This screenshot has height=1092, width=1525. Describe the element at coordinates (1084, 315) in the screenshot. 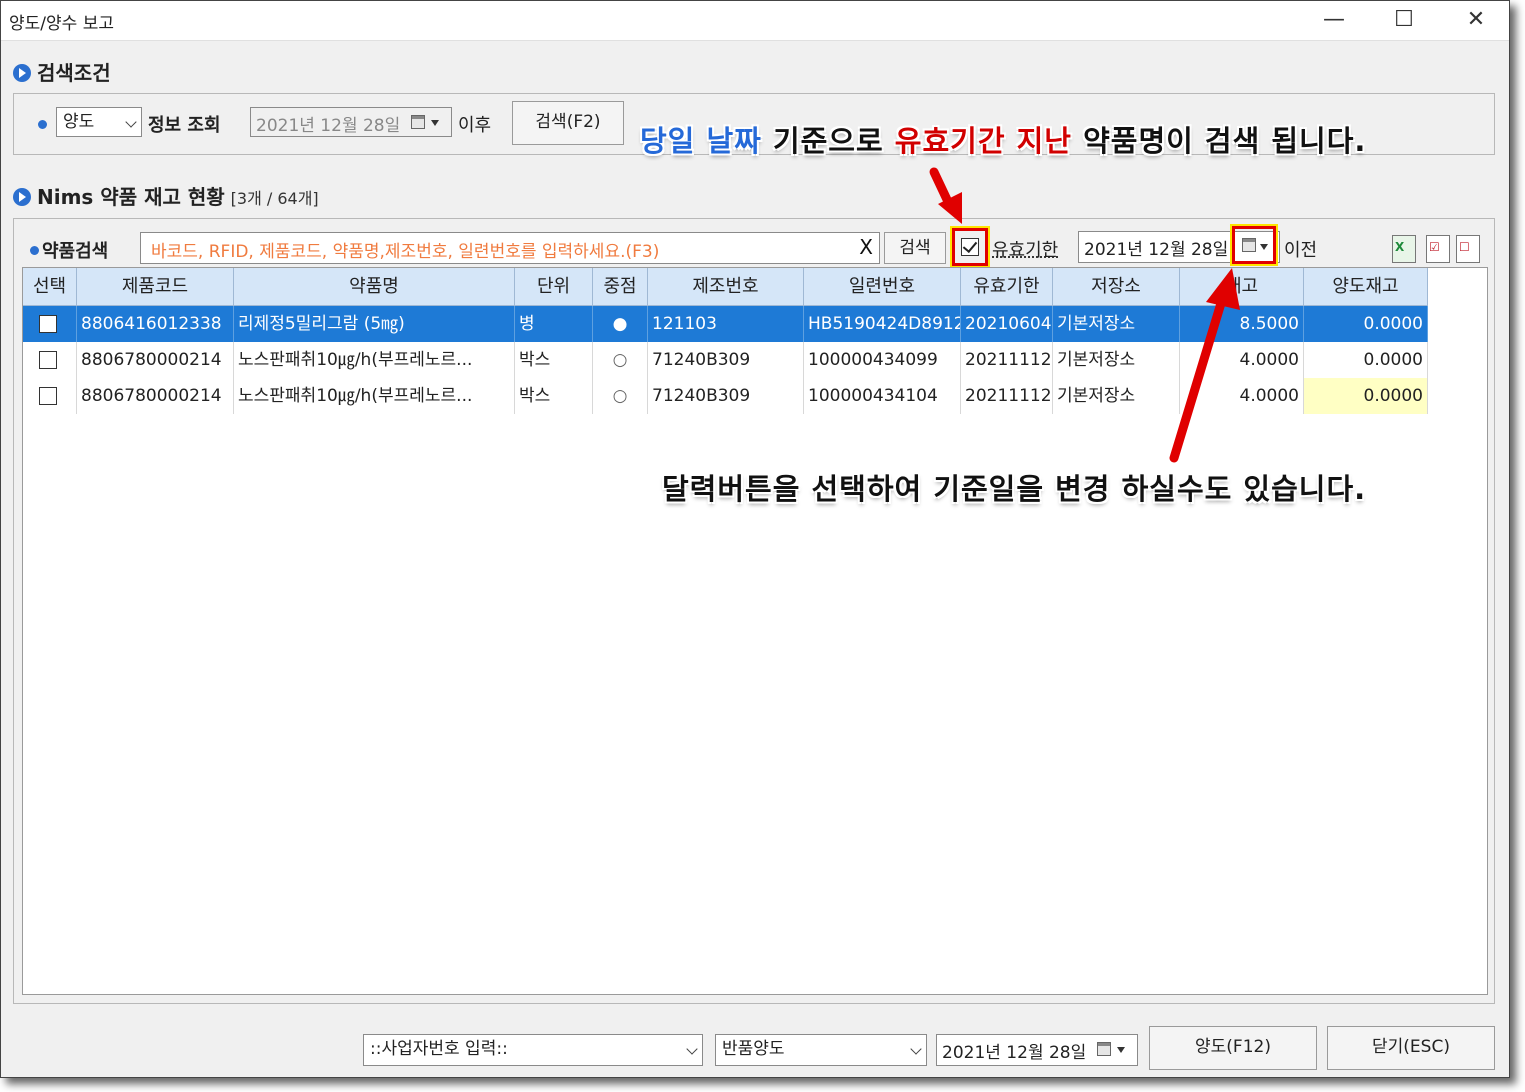

I see `annotation-arrows` at that location.